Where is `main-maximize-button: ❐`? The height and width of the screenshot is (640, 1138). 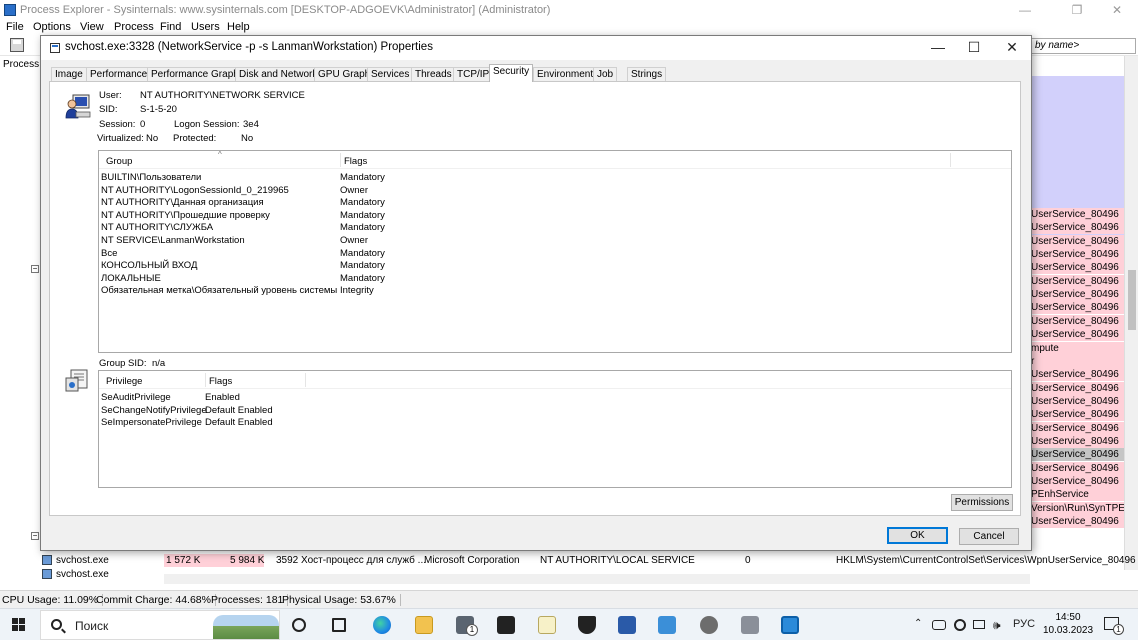 main-maximize-button: ❐ is located at coordinates (1077, 10).